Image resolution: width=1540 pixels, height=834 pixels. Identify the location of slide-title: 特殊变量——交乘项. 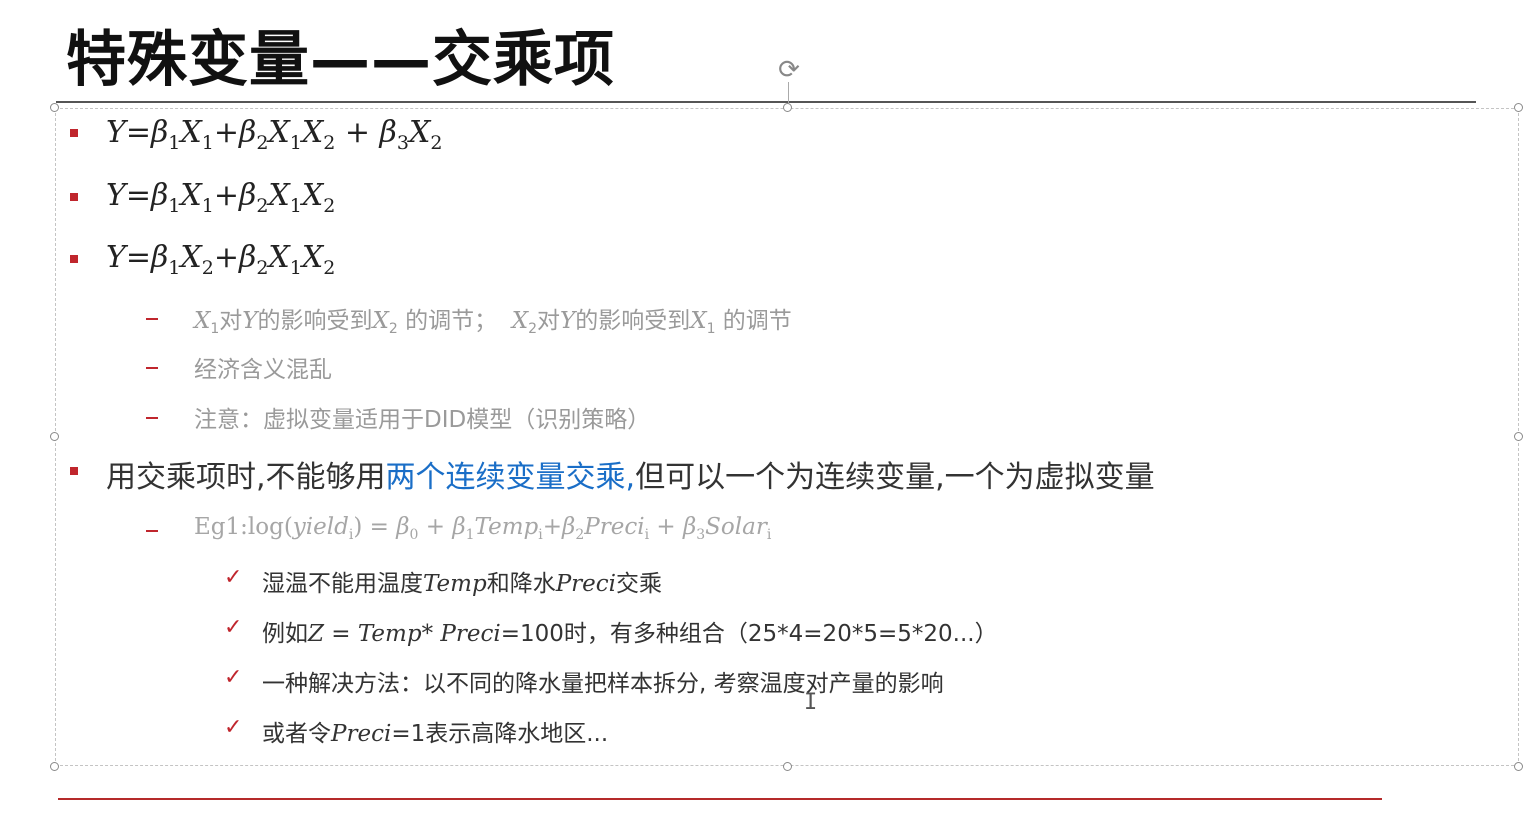
(340, 60).